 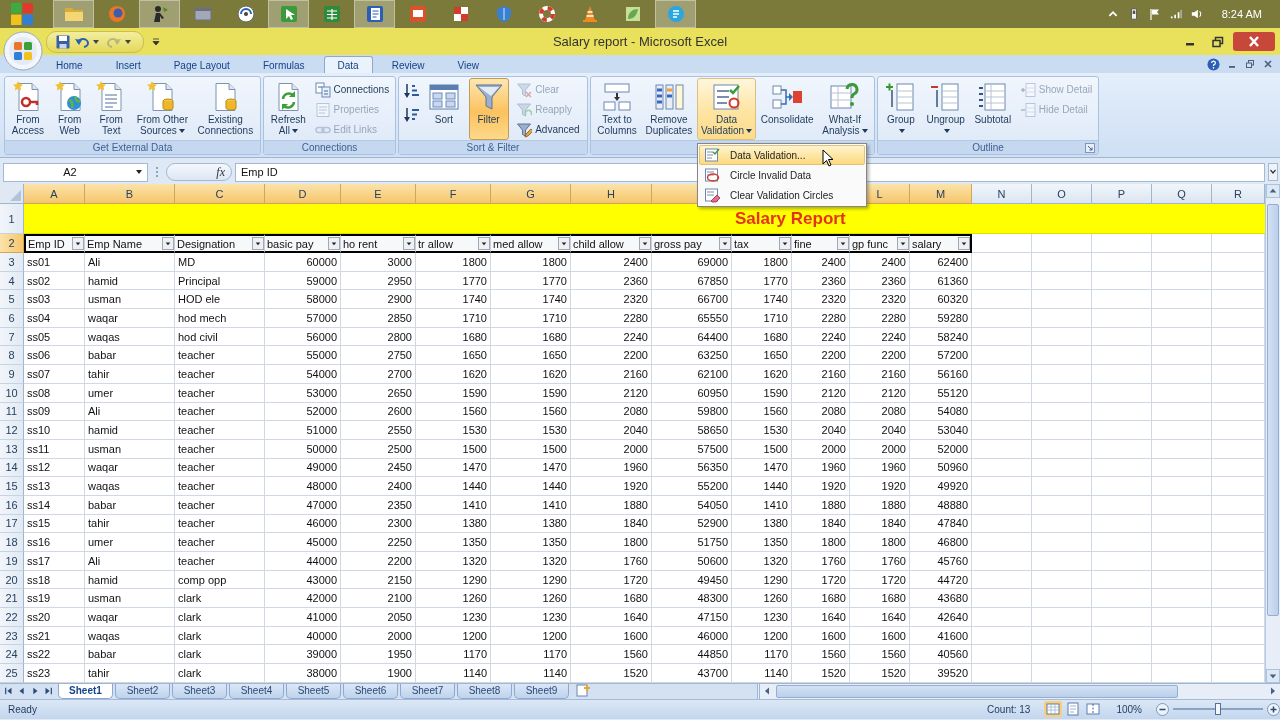 What do you see at coordinates (941, 374) in the screenshot?
I see `table-cell: 56160` at bounding box center [941, 374].